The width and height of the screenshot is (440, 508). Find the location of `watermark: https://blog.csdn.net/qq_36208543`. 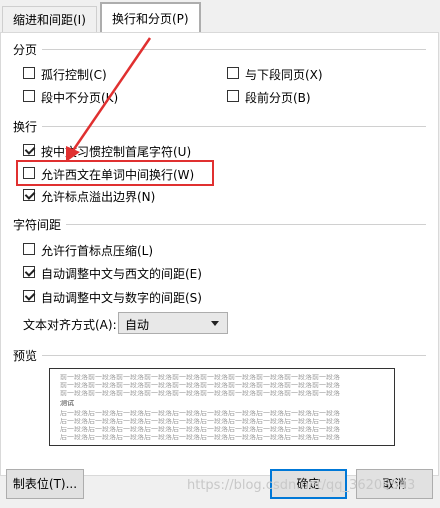

watermark: https://blog.csdn.net/qq_36208543 is located at coordinates (301, 485).